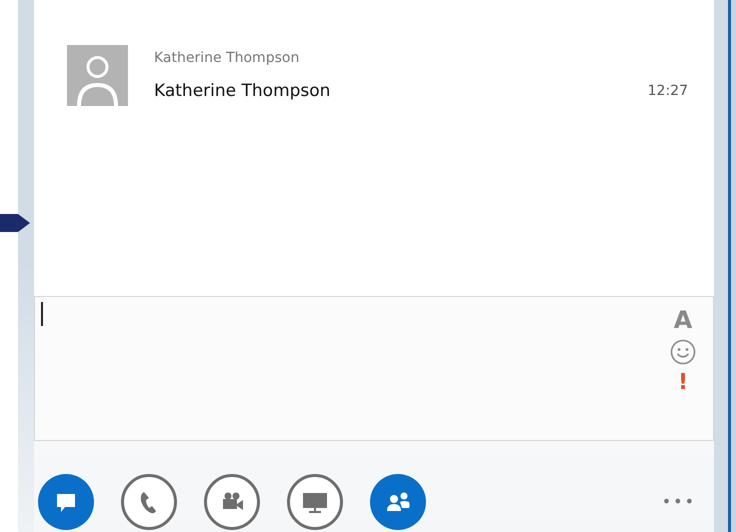 The width and height of the screenshot is (736, 532). Describe the element at coordinates (97, 75) in the screenshot. I see `avatar-icon` at that location.